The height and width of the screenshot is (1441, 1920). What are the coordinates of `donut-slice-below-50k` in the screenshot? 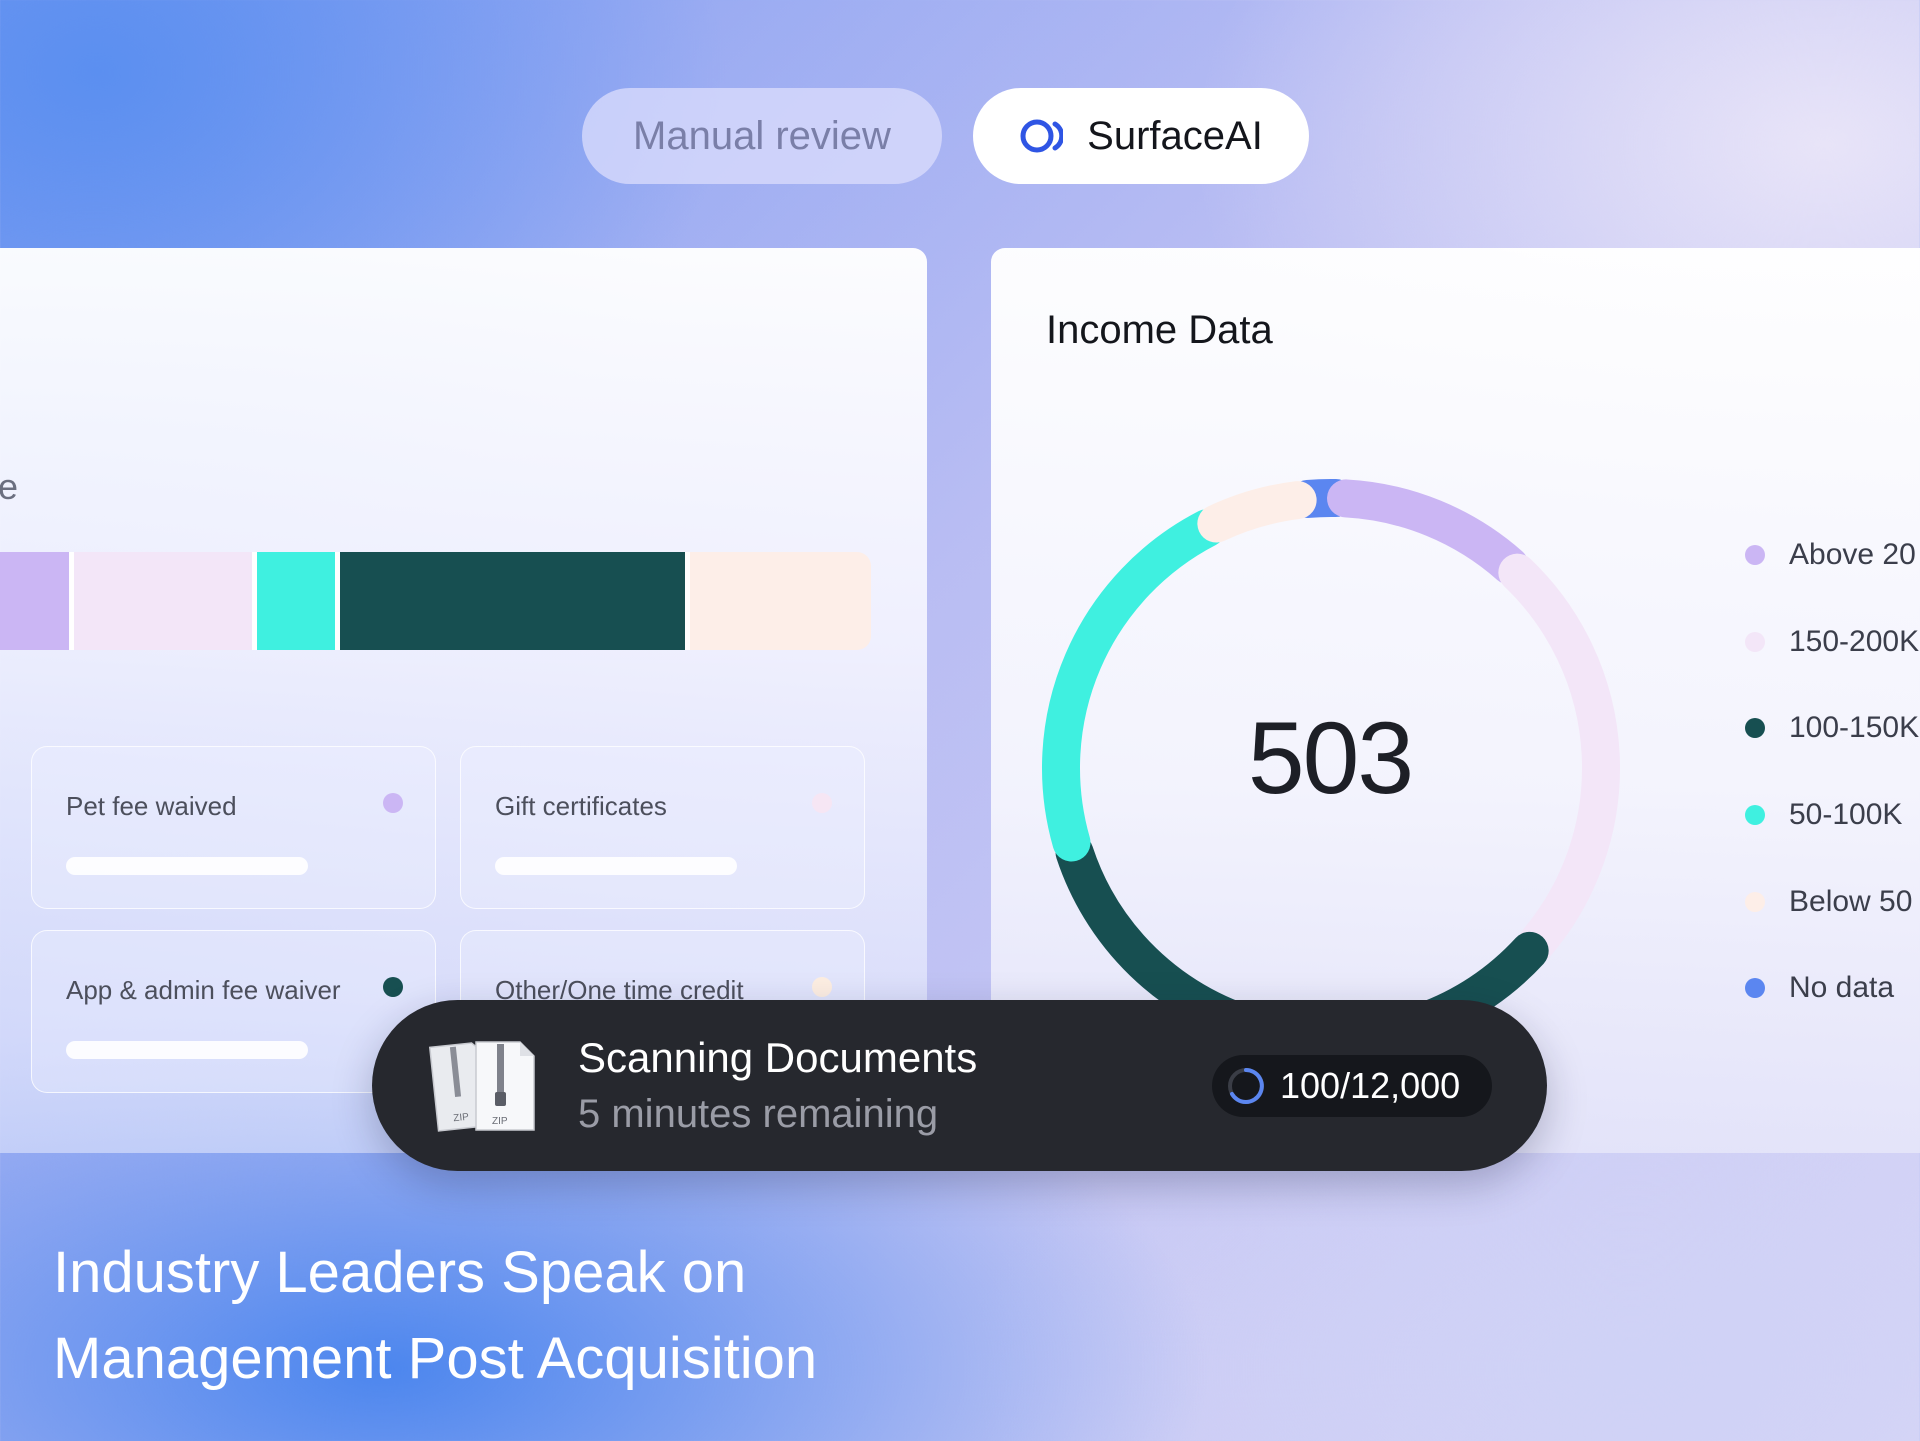 It's located at (1257, 512).